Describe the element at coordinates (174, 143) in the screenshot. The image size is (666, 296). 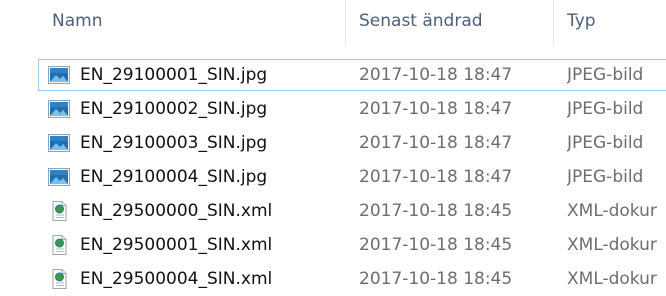
I see `file-name: EN_29100003_SIN.jpg` at that location.